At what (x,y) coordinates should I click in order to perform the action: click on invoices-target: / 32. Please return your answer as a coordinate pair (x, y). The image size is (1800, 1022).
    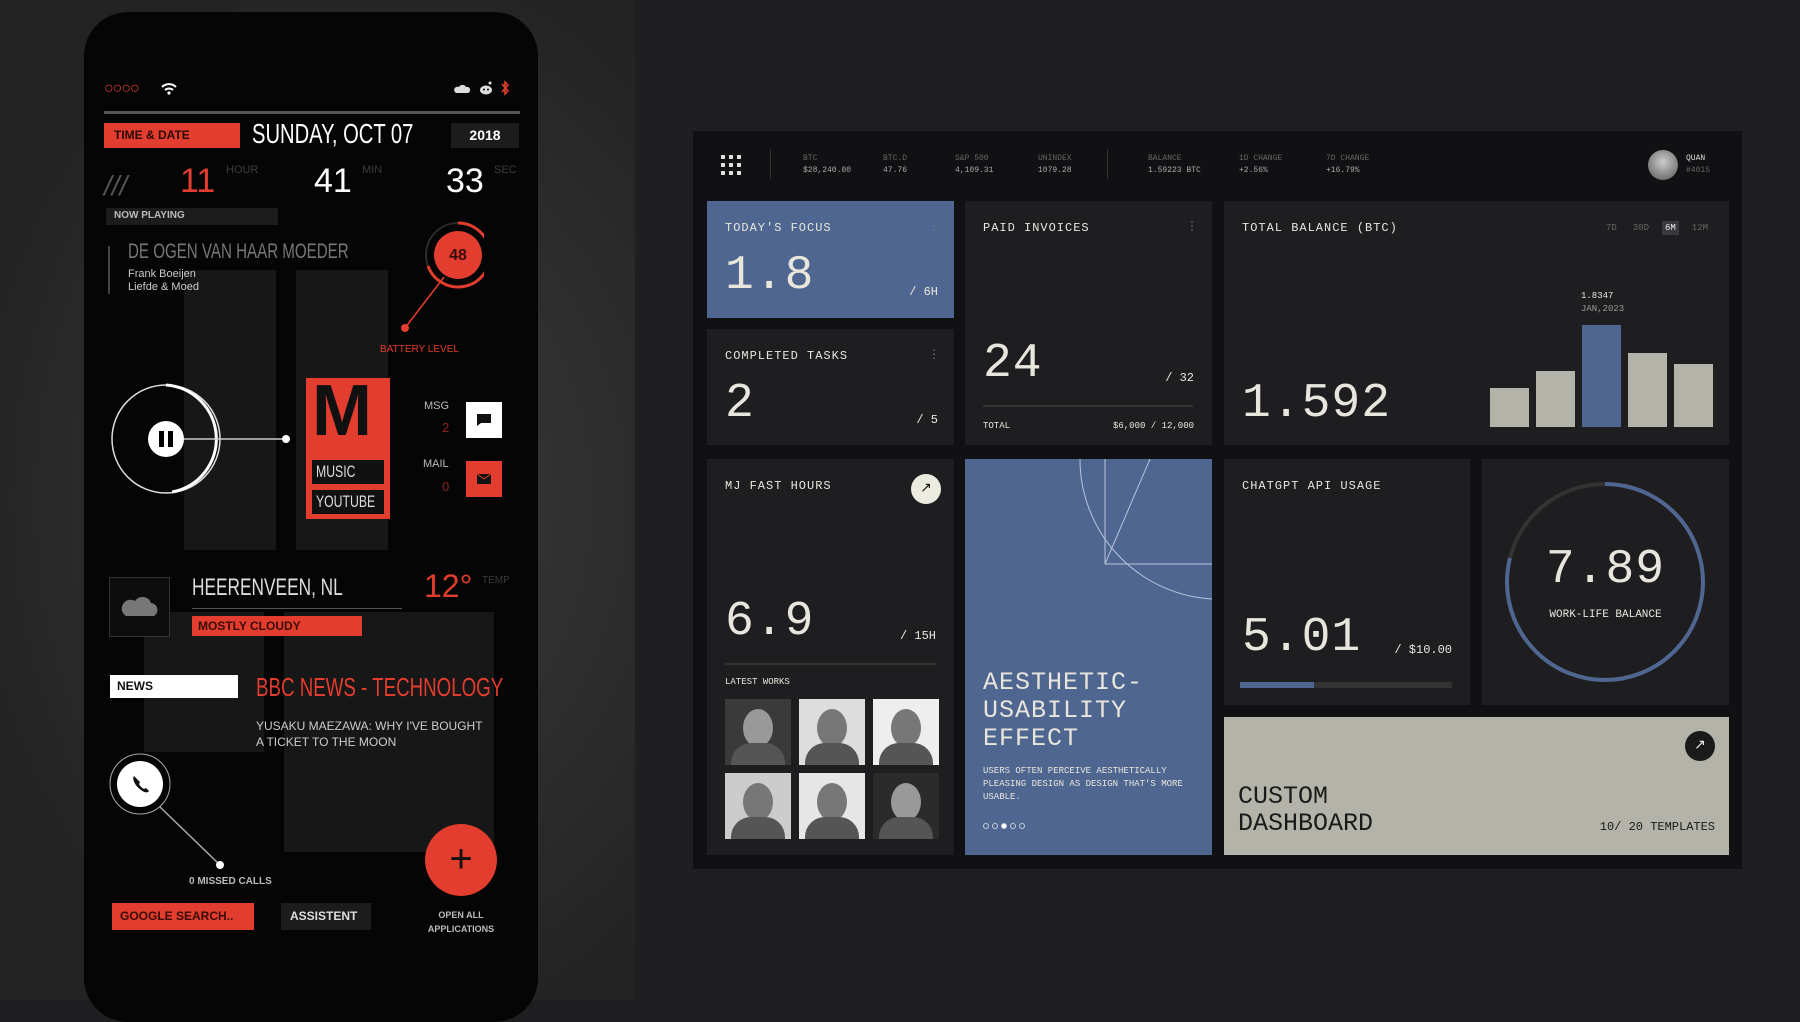
    Looking at the image, I should click on (1179, 378).